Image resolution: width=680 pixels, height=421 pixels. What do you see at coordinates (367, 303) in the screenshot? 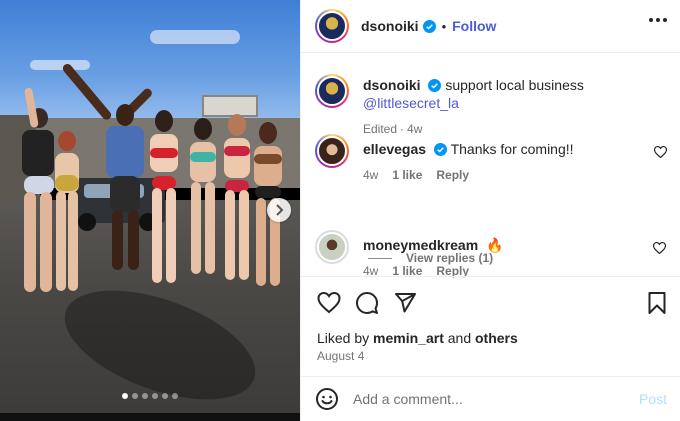
I see `comment-bubble-icon` at bounding box center [367, 303].